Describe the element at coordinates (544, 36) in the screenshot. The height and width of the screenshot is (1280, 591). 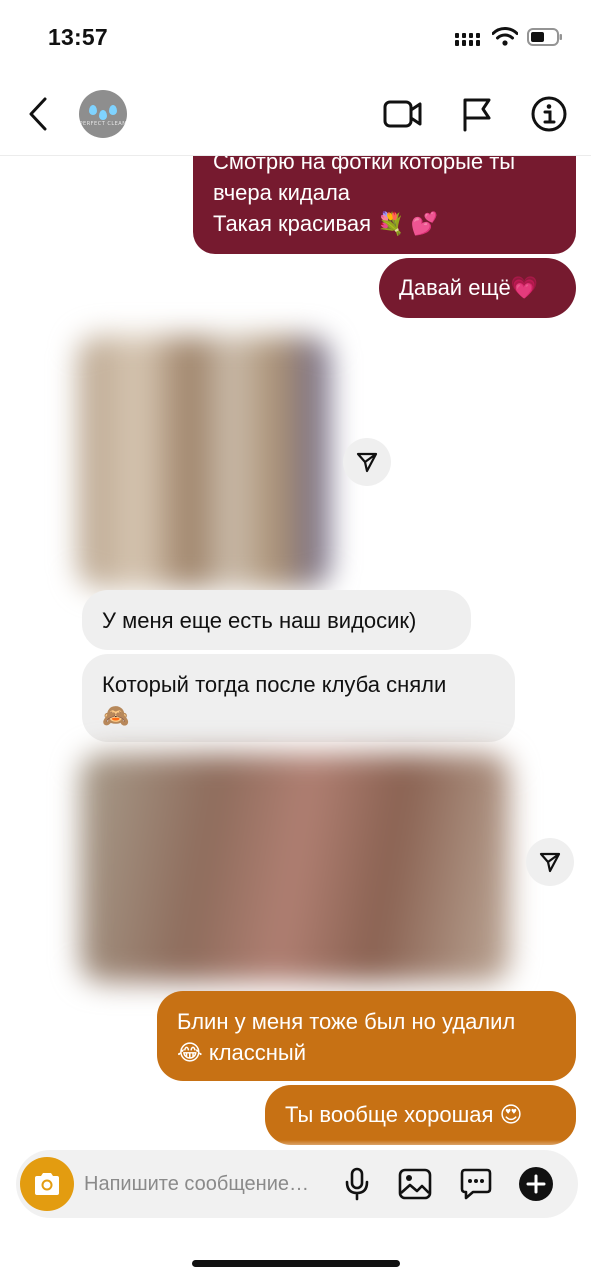
I see `battery-icon` at that location.